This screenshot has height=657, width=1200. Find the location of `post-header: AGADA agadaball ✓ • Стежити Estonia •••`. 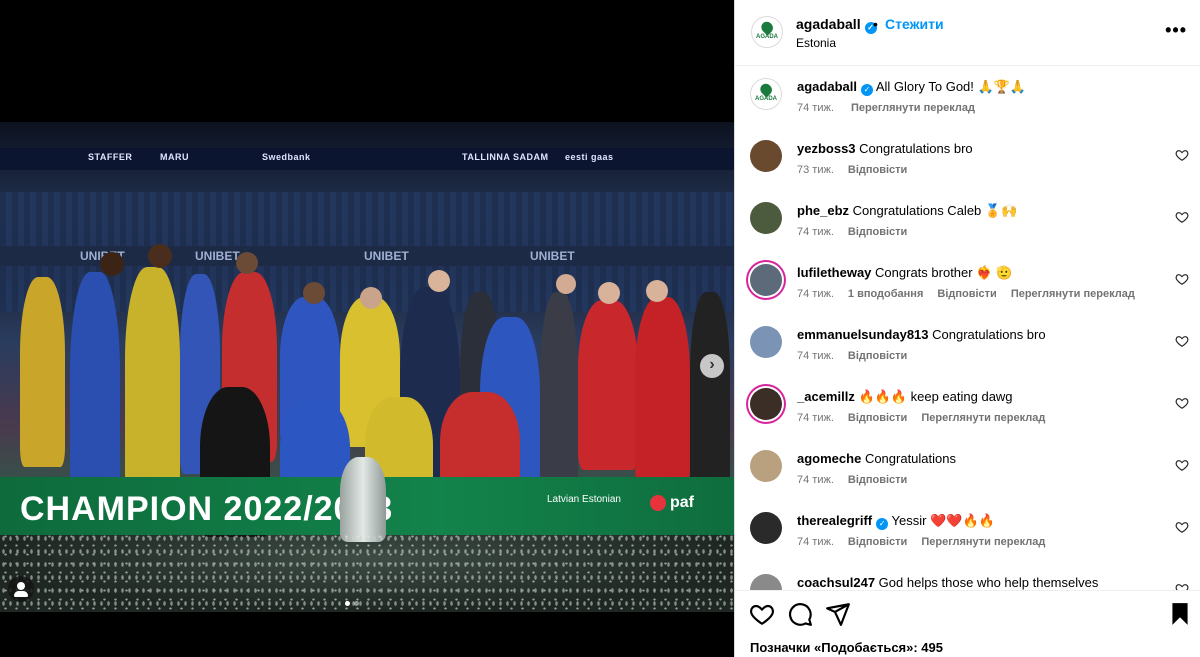

post-header: AGADA agadaball ✓ • Стежити Estonia ••• is located at coordinates (967, 33).